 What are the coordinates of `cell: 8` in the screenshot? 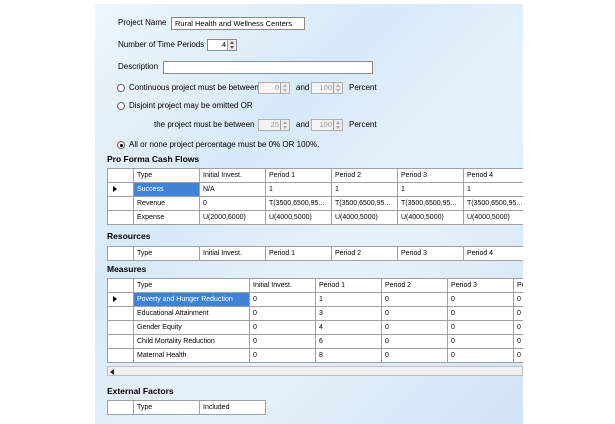 It's located at (348, 355).